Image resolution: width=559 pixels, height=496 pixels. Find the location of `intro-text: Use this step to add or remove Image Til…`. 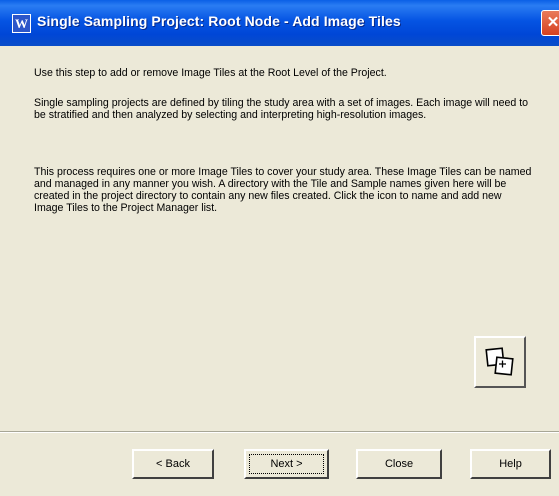

intro-text: Use this step to add or remove Image Til… is located at coordinates (210, 73).